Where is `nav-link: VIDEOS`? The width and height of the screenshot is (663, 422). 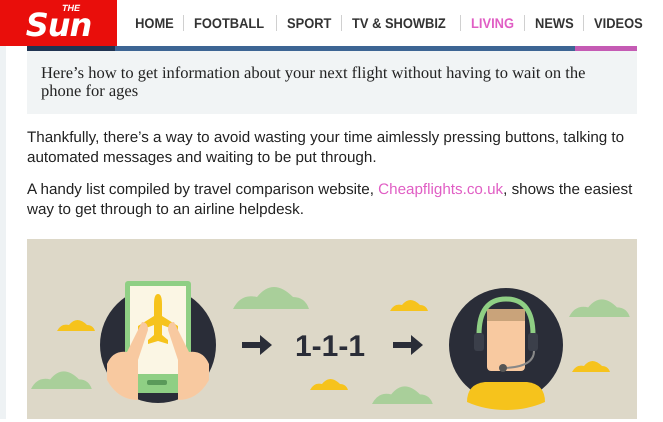 nav-link: VIDEOS is located at coordinates (618, 23).